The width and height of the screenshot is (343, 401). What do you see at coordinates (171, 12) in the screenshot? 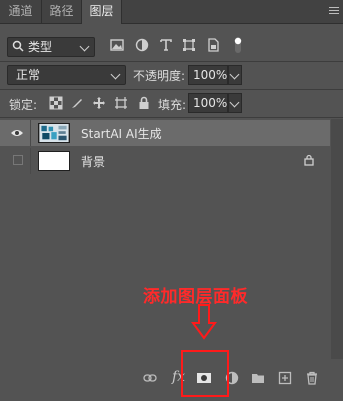
I see `panel-tab-bar: 通道 路径 图层` at bounding box center [171, 12].